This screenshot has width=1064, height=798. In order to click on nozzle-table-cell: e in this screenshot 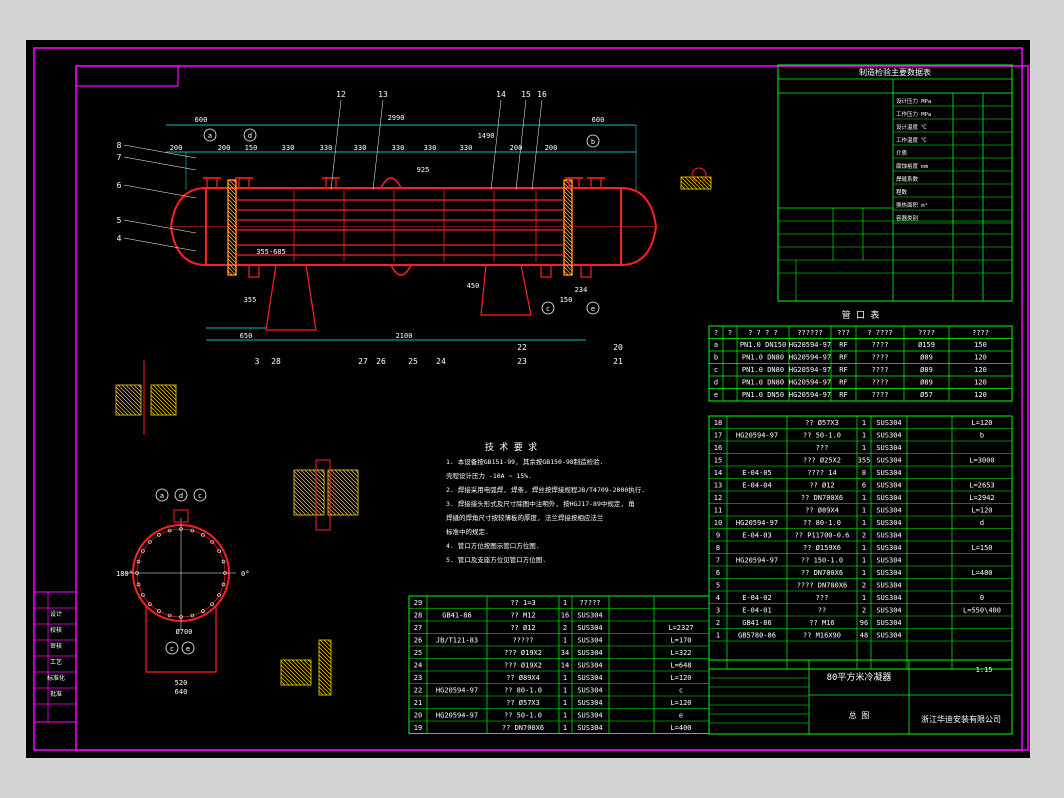, I will do `click(716, 395)`.